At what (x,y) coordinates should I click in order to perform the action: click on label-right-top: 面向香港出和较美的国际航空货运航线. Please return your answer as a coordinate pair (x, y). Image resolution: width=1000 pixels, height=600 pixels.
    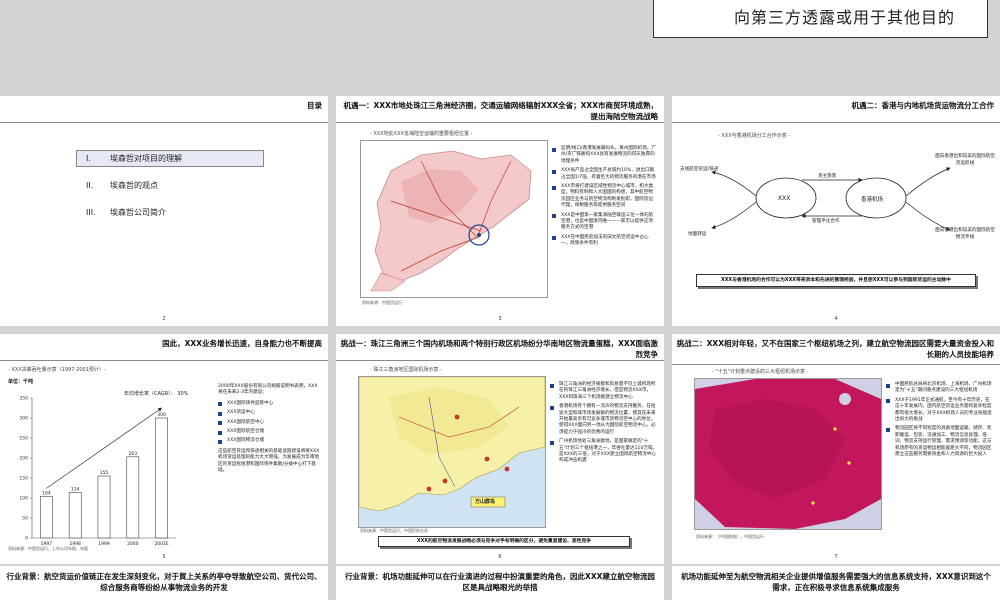
    Looking at the image, I should click on (965, 160).